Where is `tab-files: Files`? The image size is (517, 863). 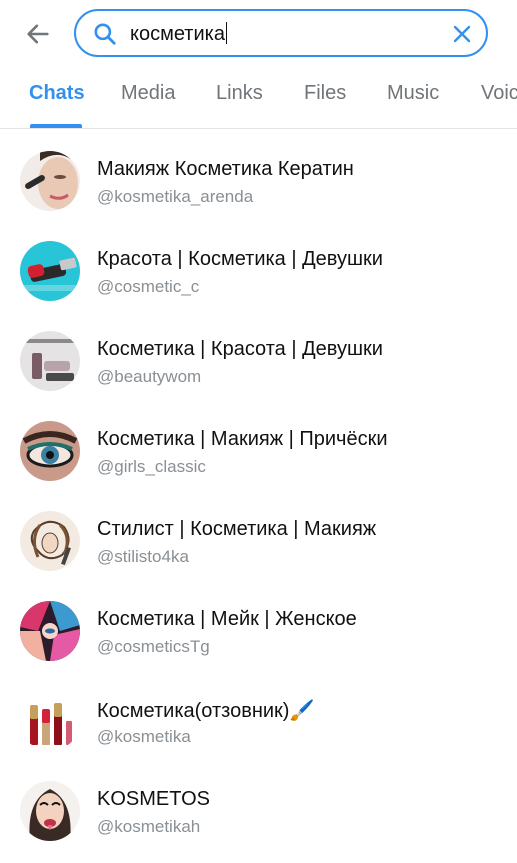
tab-files: Files is located at coordinates (325, 93).